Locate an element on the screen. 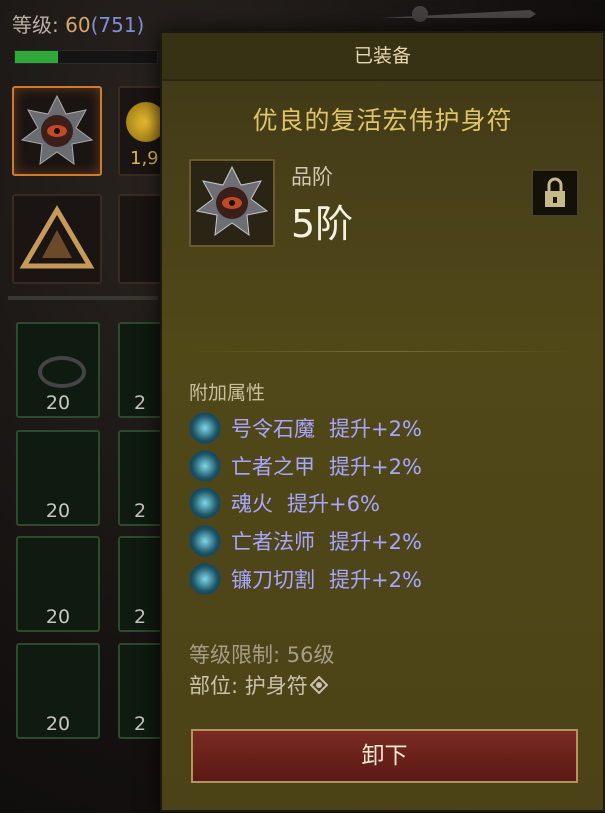  attribute-row: 号令石魔 提升+2% is located at coordinates (305, 428).